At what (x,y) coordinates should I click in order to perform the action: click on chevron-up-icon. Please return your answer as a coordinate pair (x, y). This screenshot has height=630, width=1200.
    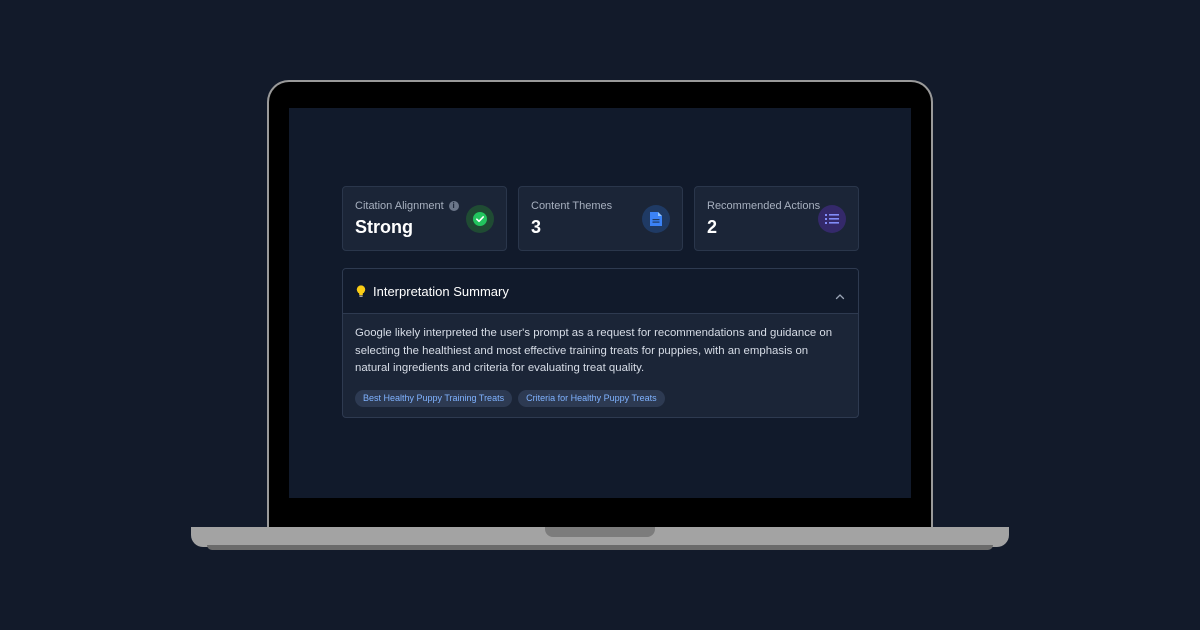
    Looking at the image, I should click on (840, 296).